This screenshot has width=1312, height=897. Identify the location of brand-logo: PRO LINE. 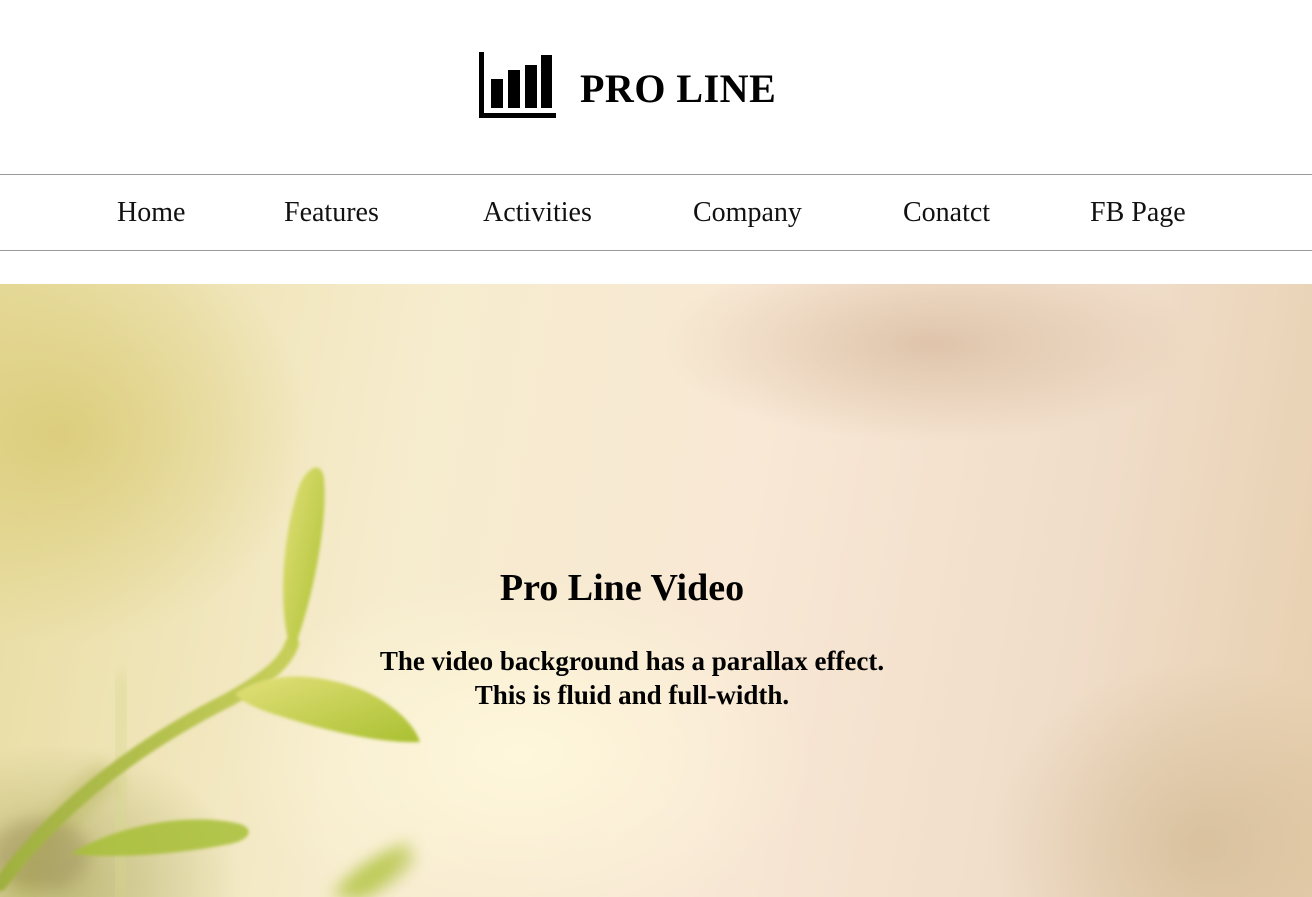
(627, 87).